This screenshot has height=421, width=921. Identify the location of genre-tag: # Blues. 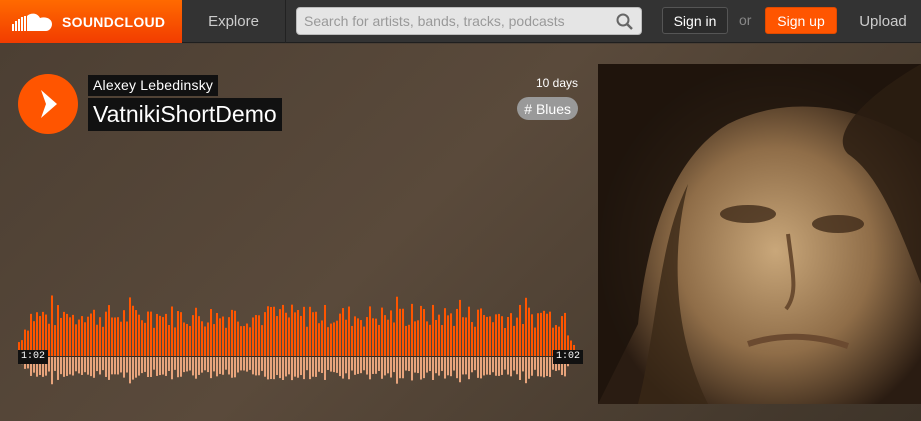
(547, 108).